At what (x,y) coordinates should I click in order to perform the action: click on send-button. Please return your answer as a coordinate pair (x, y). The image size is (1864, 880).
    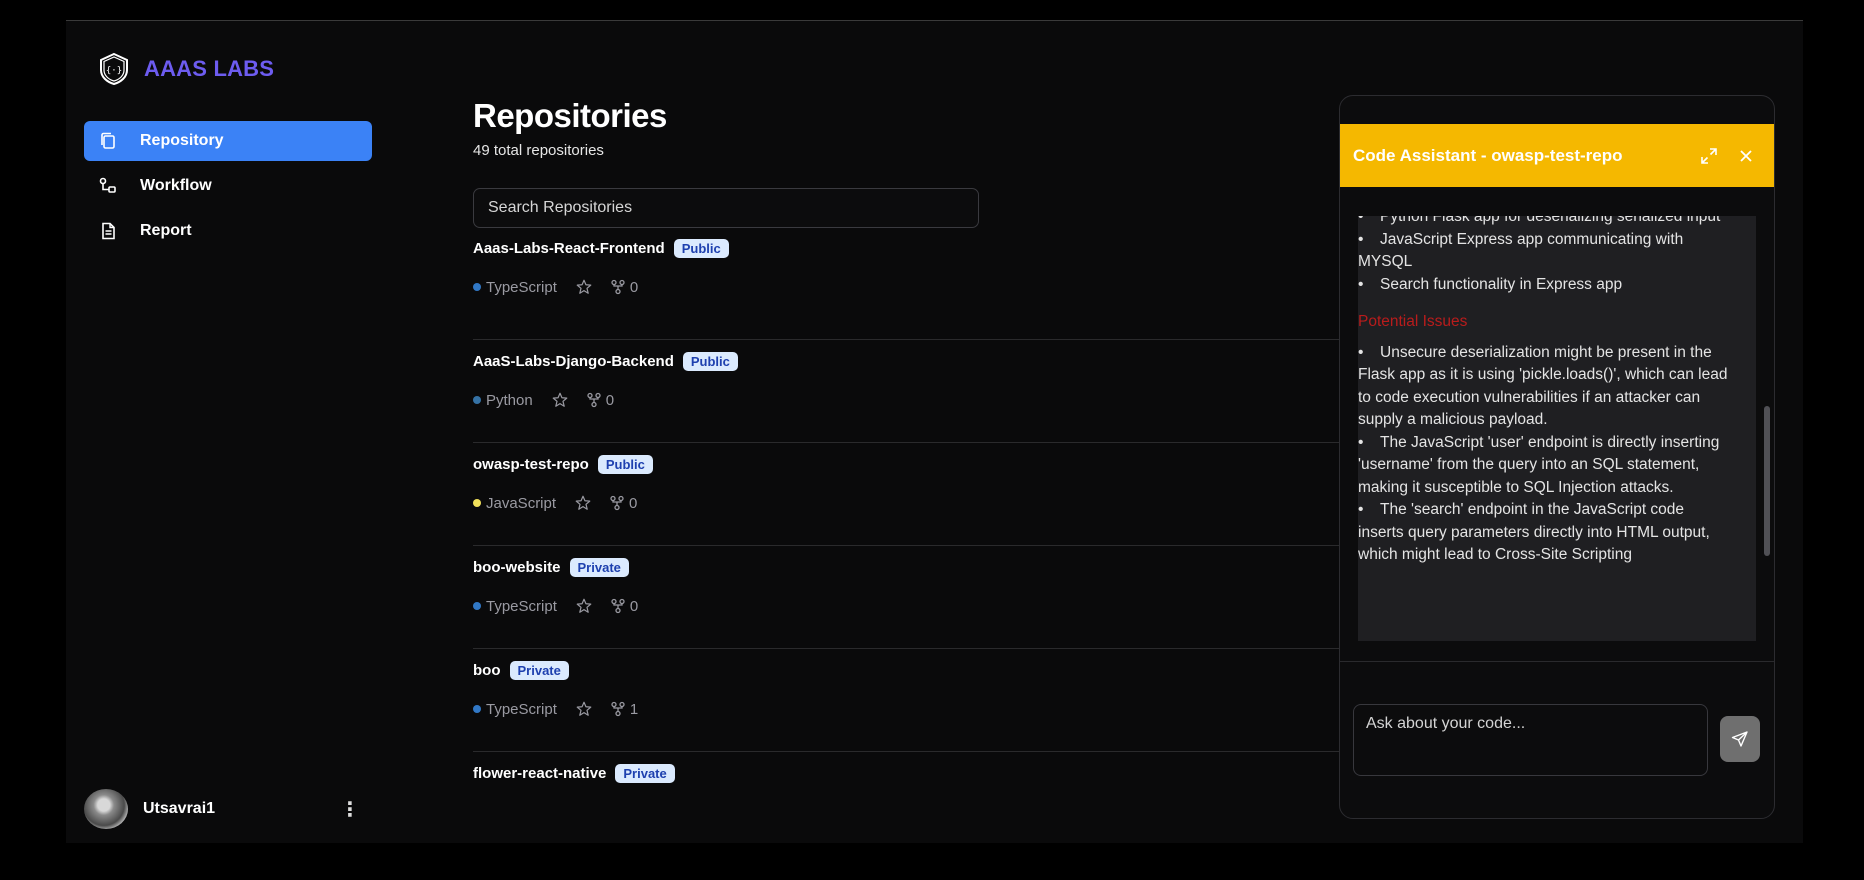
    Looking at the image, I should click on (1740, 739).